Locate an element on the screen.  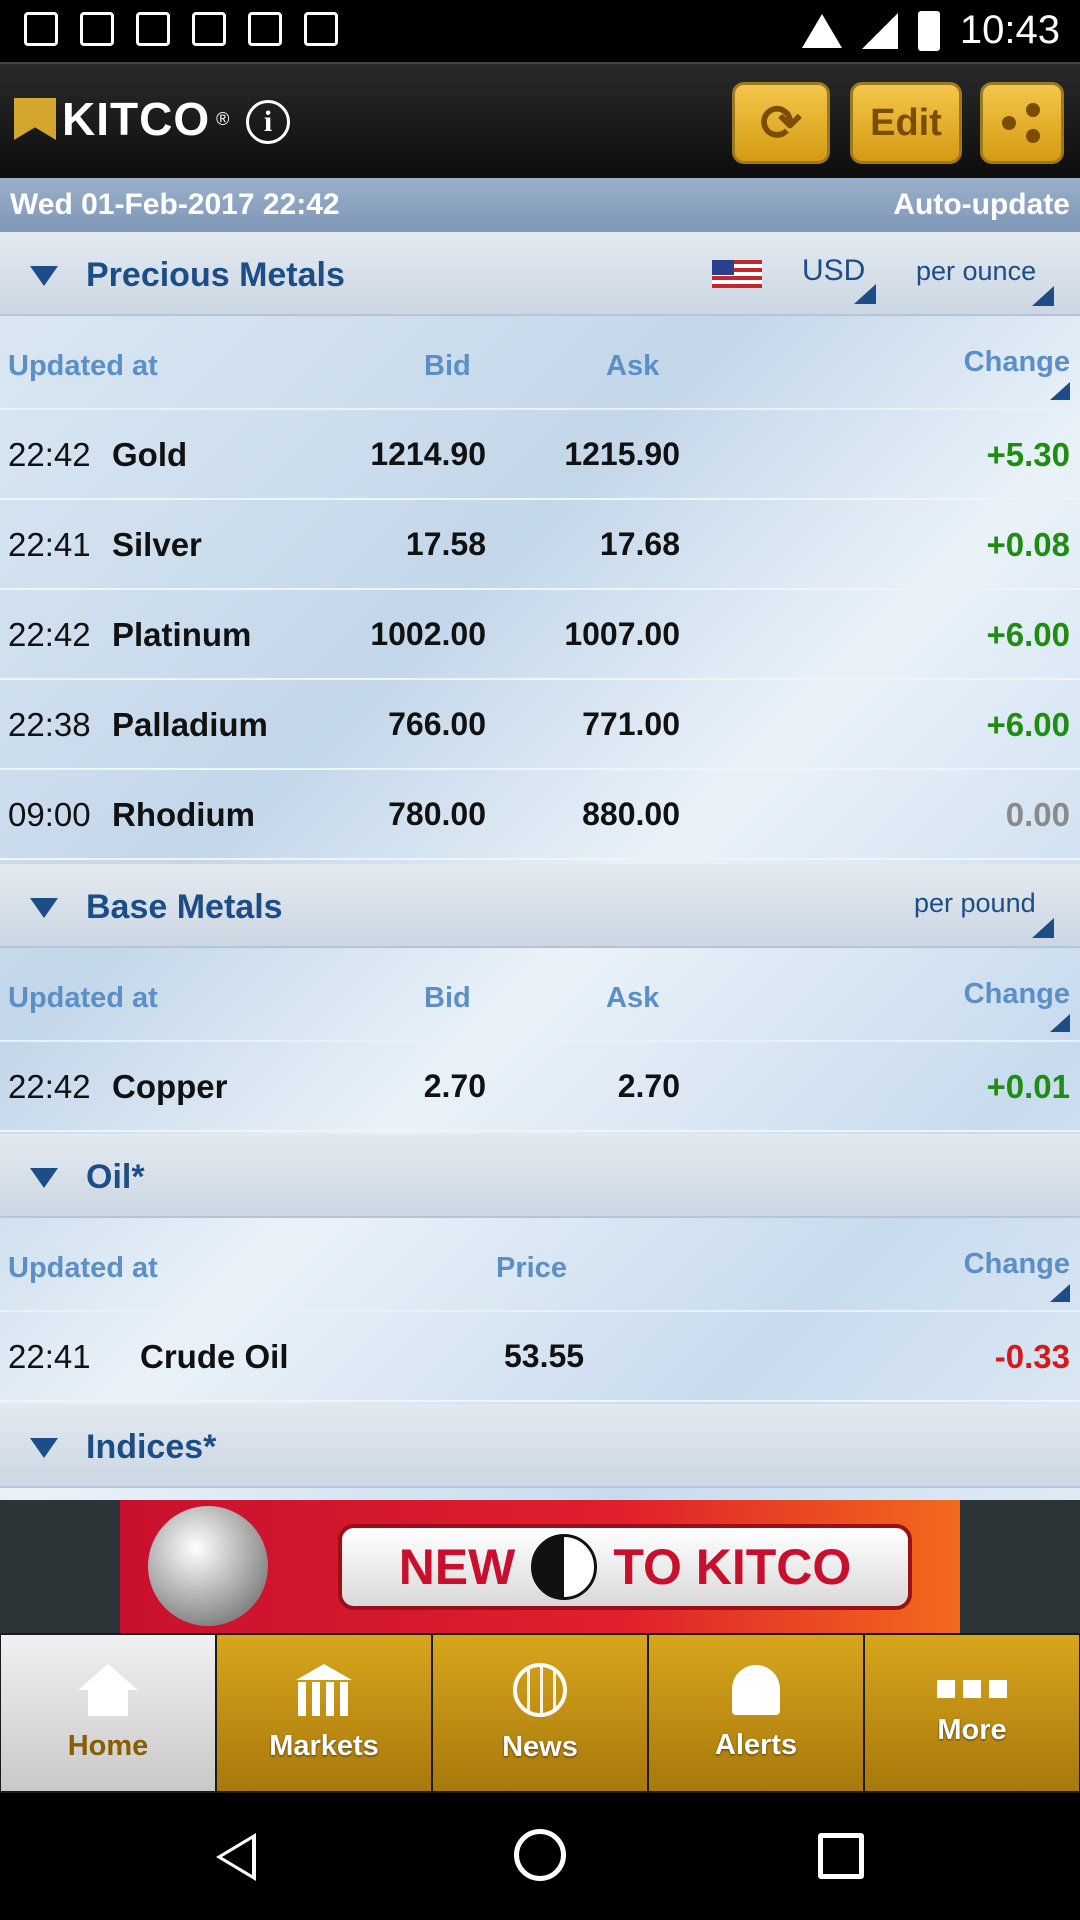
unit-selector: per ounce is located at coordinates (976, 271).